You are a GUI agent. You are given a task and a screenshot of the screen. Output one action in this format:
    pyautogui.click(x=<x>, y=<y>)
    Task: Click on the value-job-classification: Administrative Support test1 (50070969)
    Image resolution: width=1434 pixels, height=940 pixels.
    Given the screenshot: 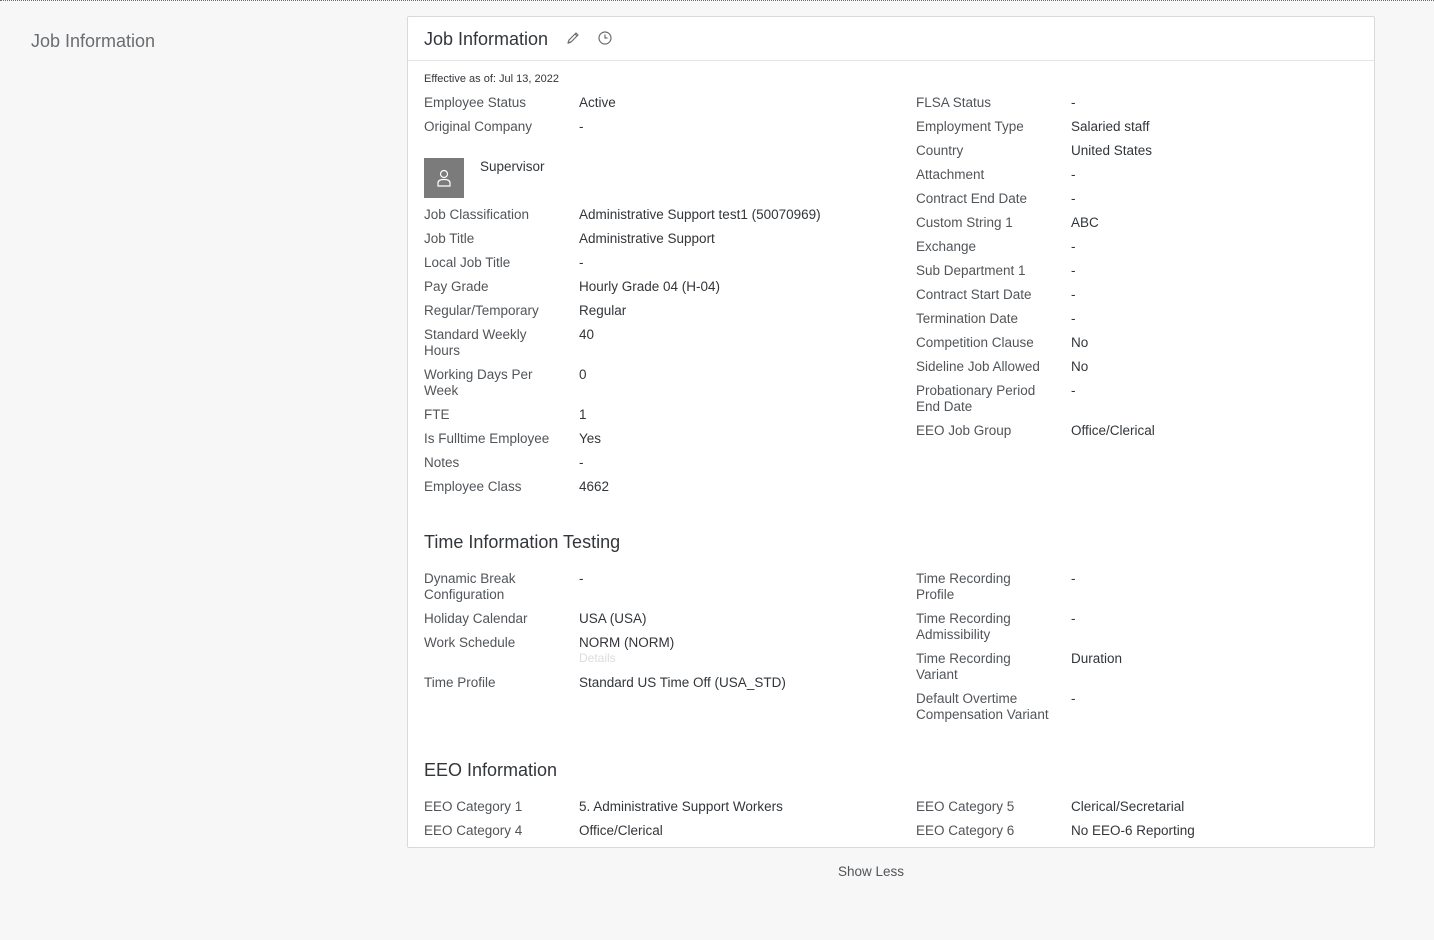 What is the action you would take?
    pyautogui.click(x=700, y=214)
    